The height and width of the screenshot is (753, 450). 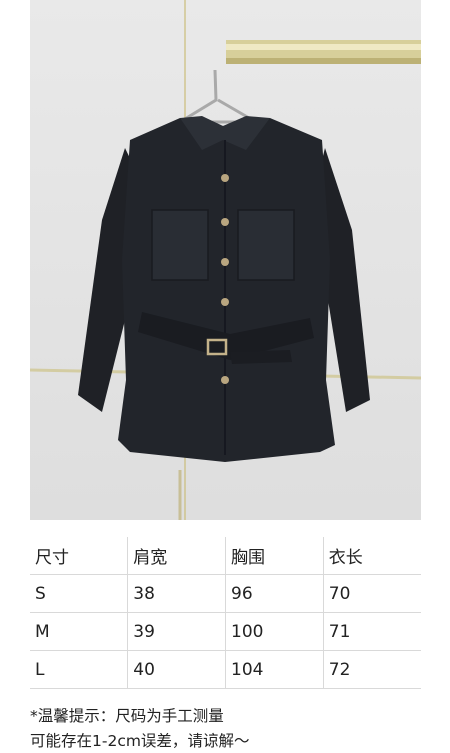 I want to click on table-cell: M, so click(x=79, y=631).